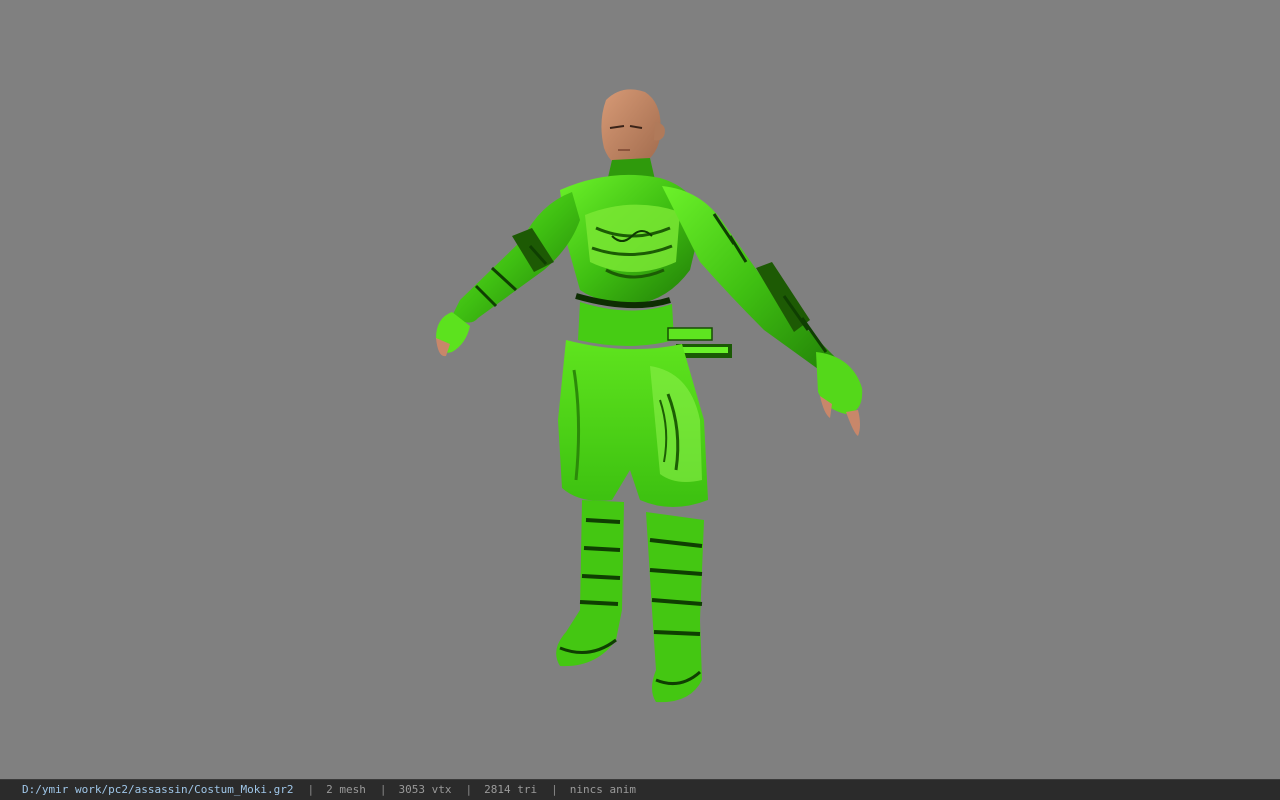 The height and width of the screenshot is (800, 1280). I want to click on mesh-count: 2 mesh, so click(346, 789).